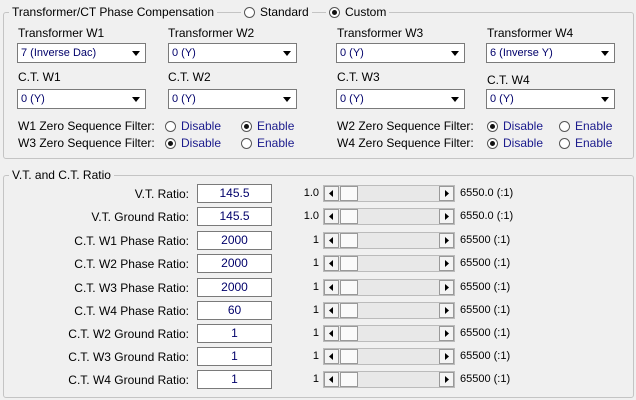 This screenshot has width=636, height=400. Describe the element at coordinates (358, 77) in the screenshot. I see `ct-w3-label: C.T. W3` at that location.